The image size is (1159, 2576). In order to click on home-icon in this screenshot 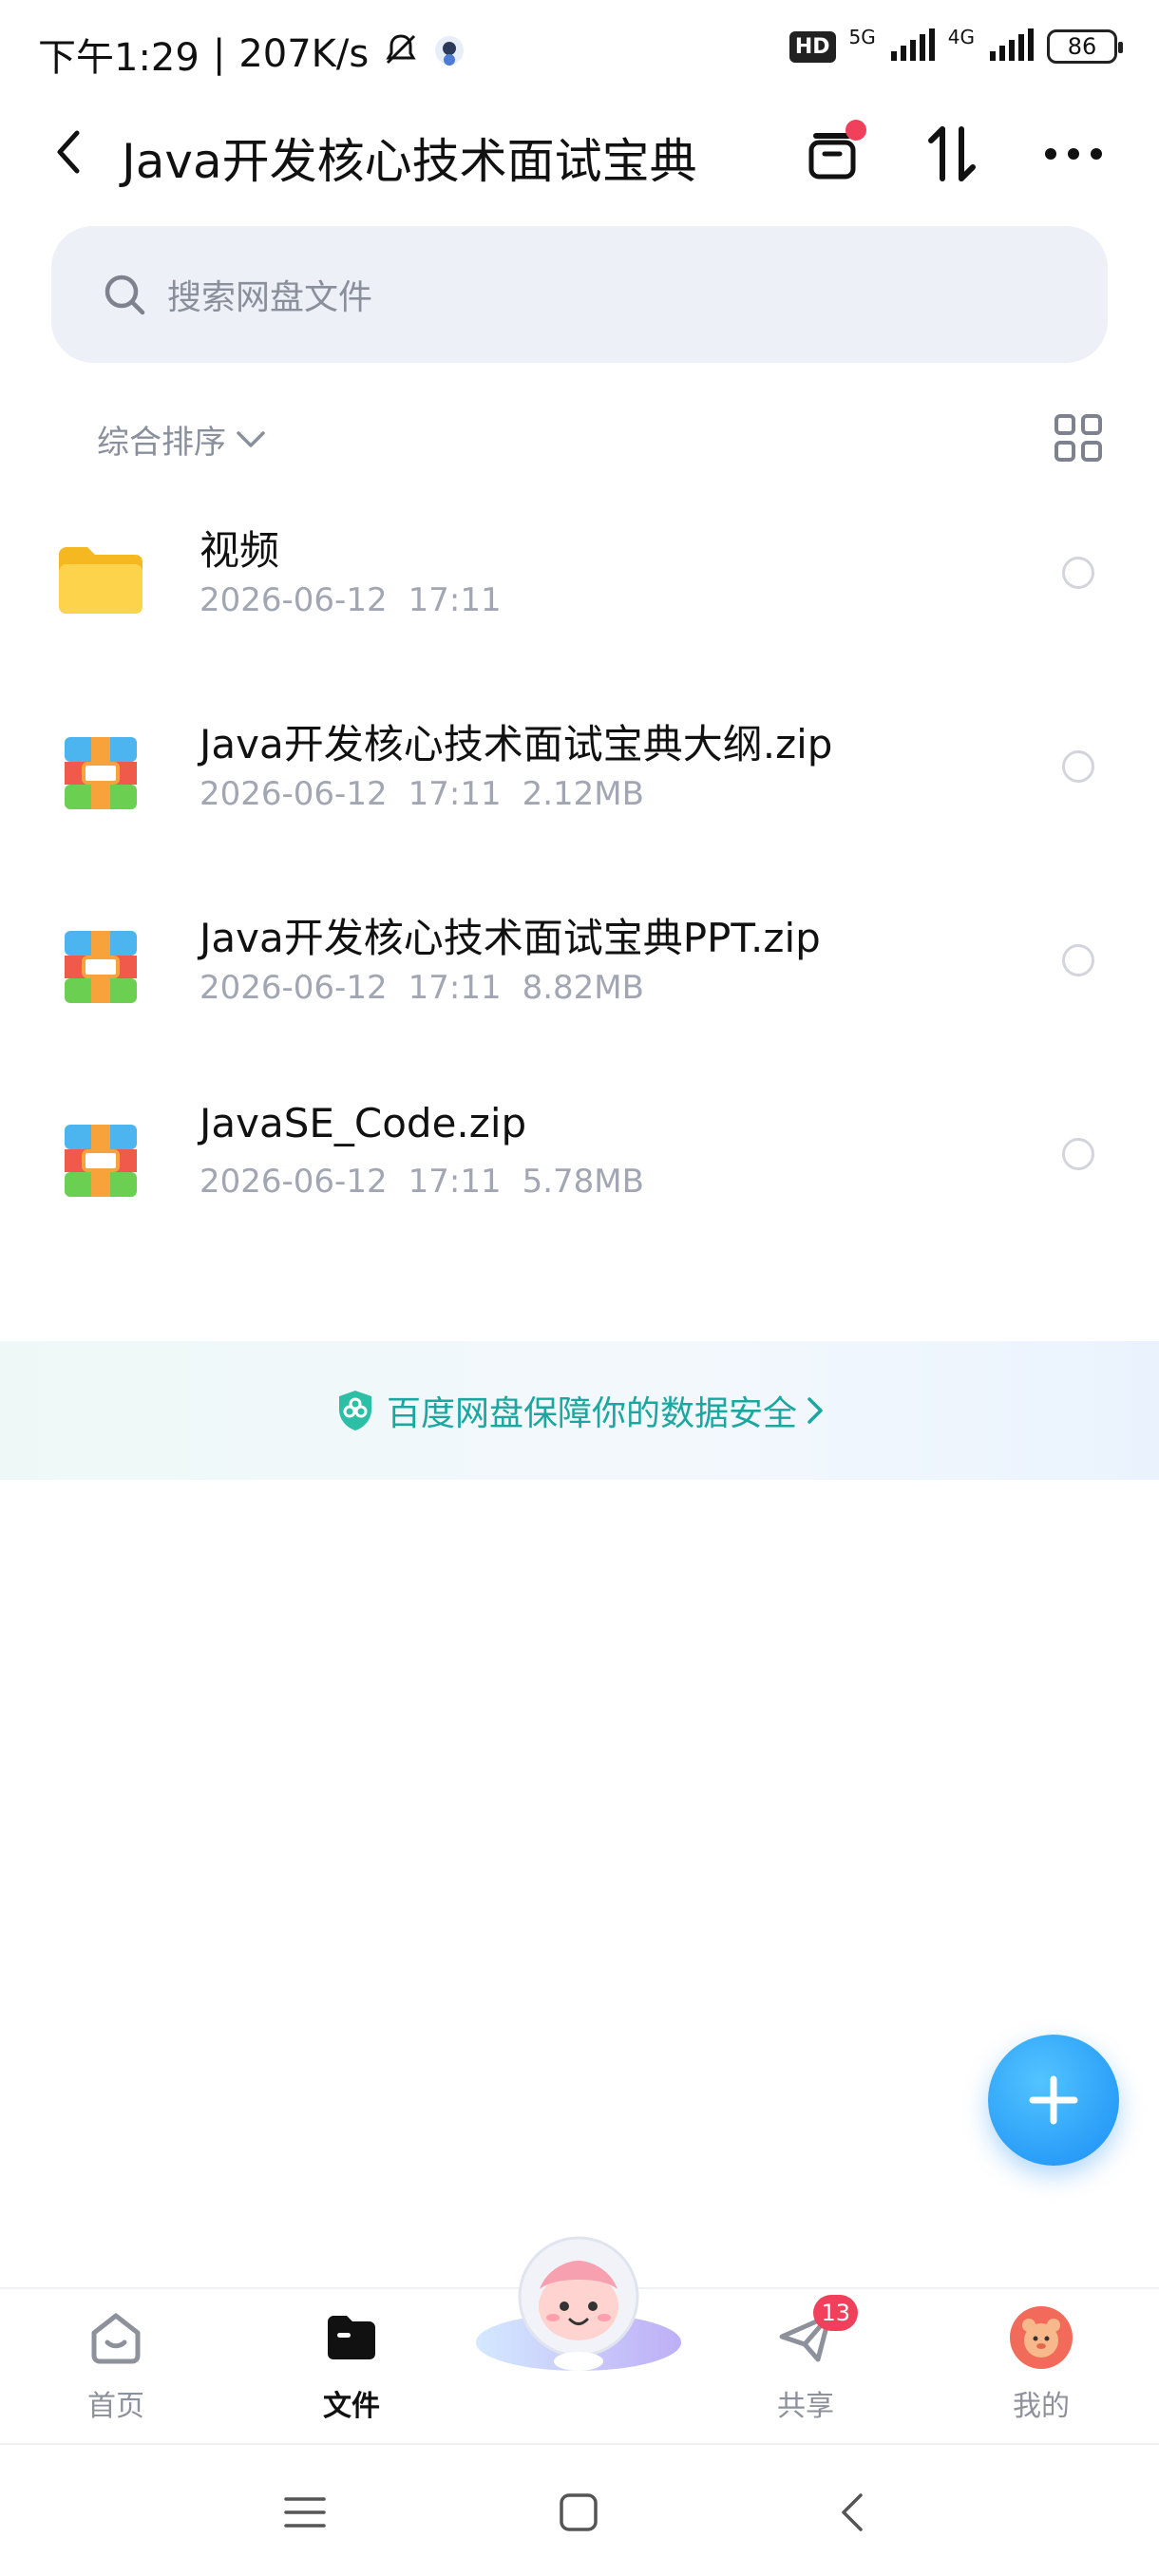, I will do `click(116, 2337)`.